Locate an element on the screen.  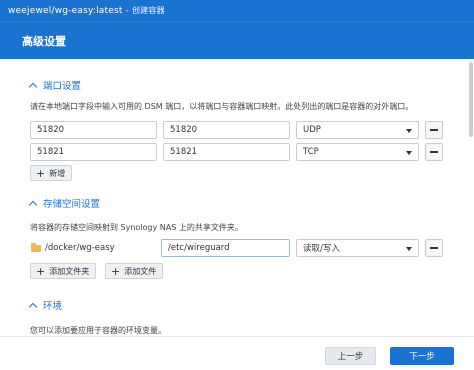
content-scrollbar is located at coordinates (471, 99).